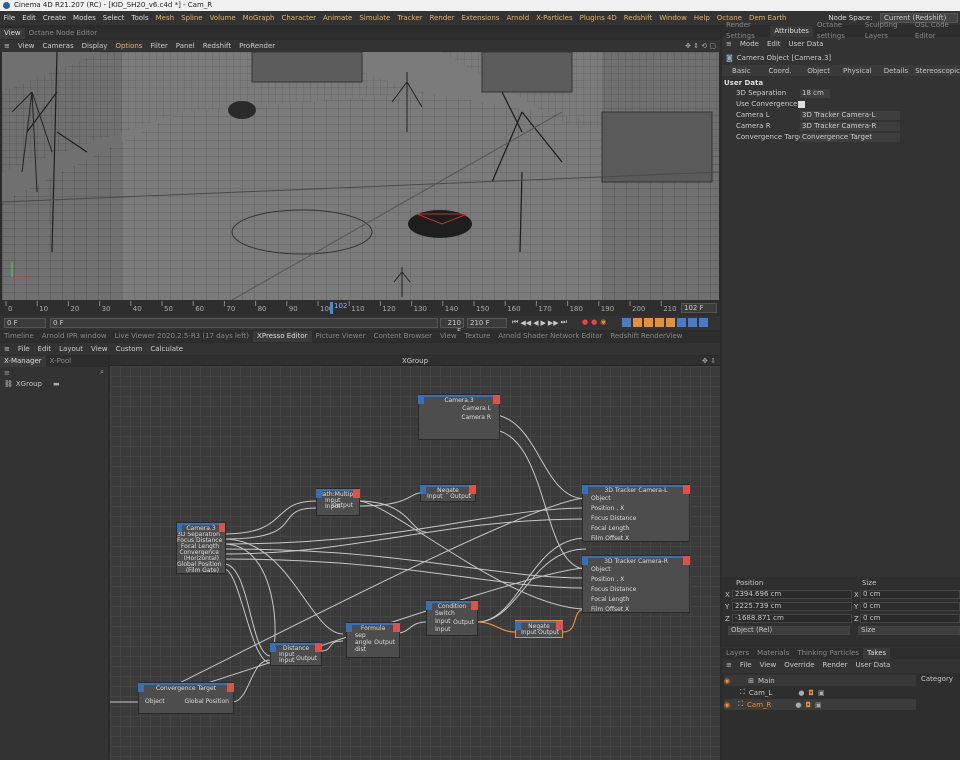 This screenshot has height=760, width=960. I want to click on takes-menu-view: View, so click(768, 665).